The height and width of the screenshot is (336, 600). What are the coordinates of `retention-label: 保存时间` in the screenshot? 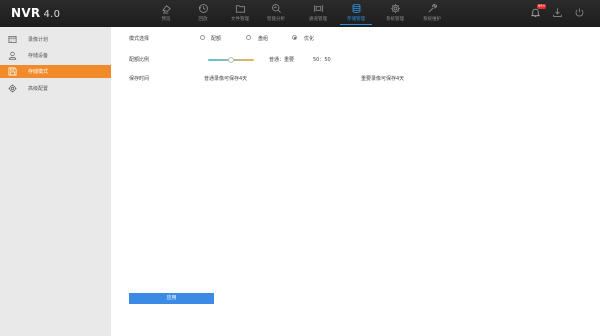 It's located at (139, 79).